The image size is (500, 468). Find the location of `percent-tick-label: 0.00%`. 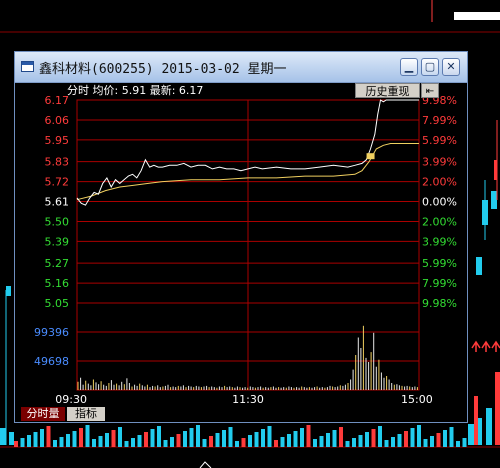

percent-tick-label: 0.00% is located at coordinates (439, 202).